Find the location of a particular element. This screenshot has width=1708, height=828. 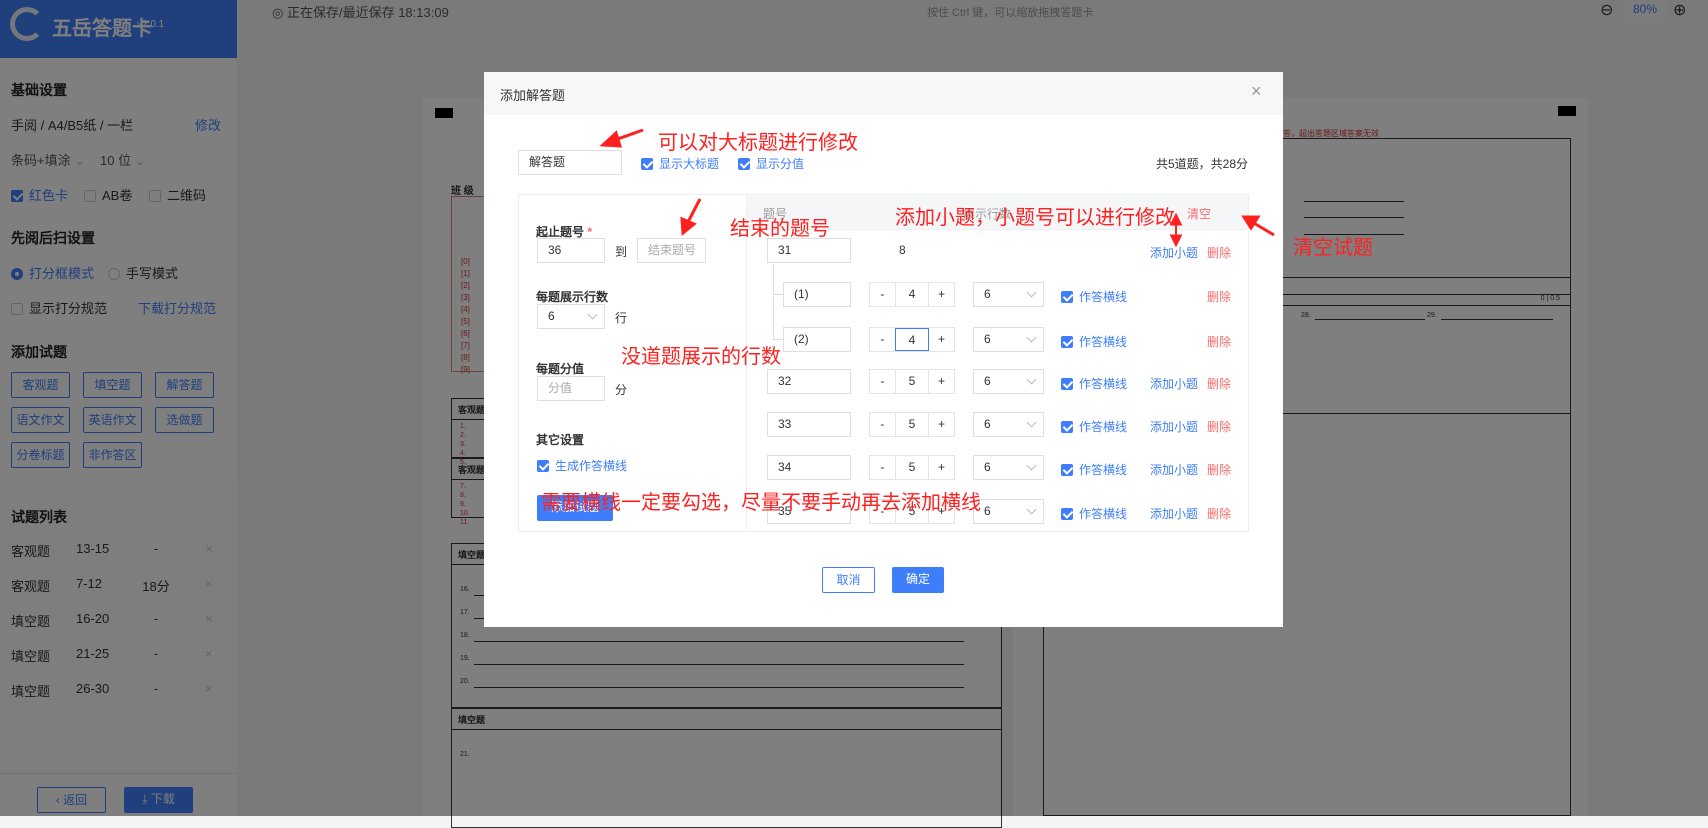

annotation-arrows is located at coordinates (937, 188).